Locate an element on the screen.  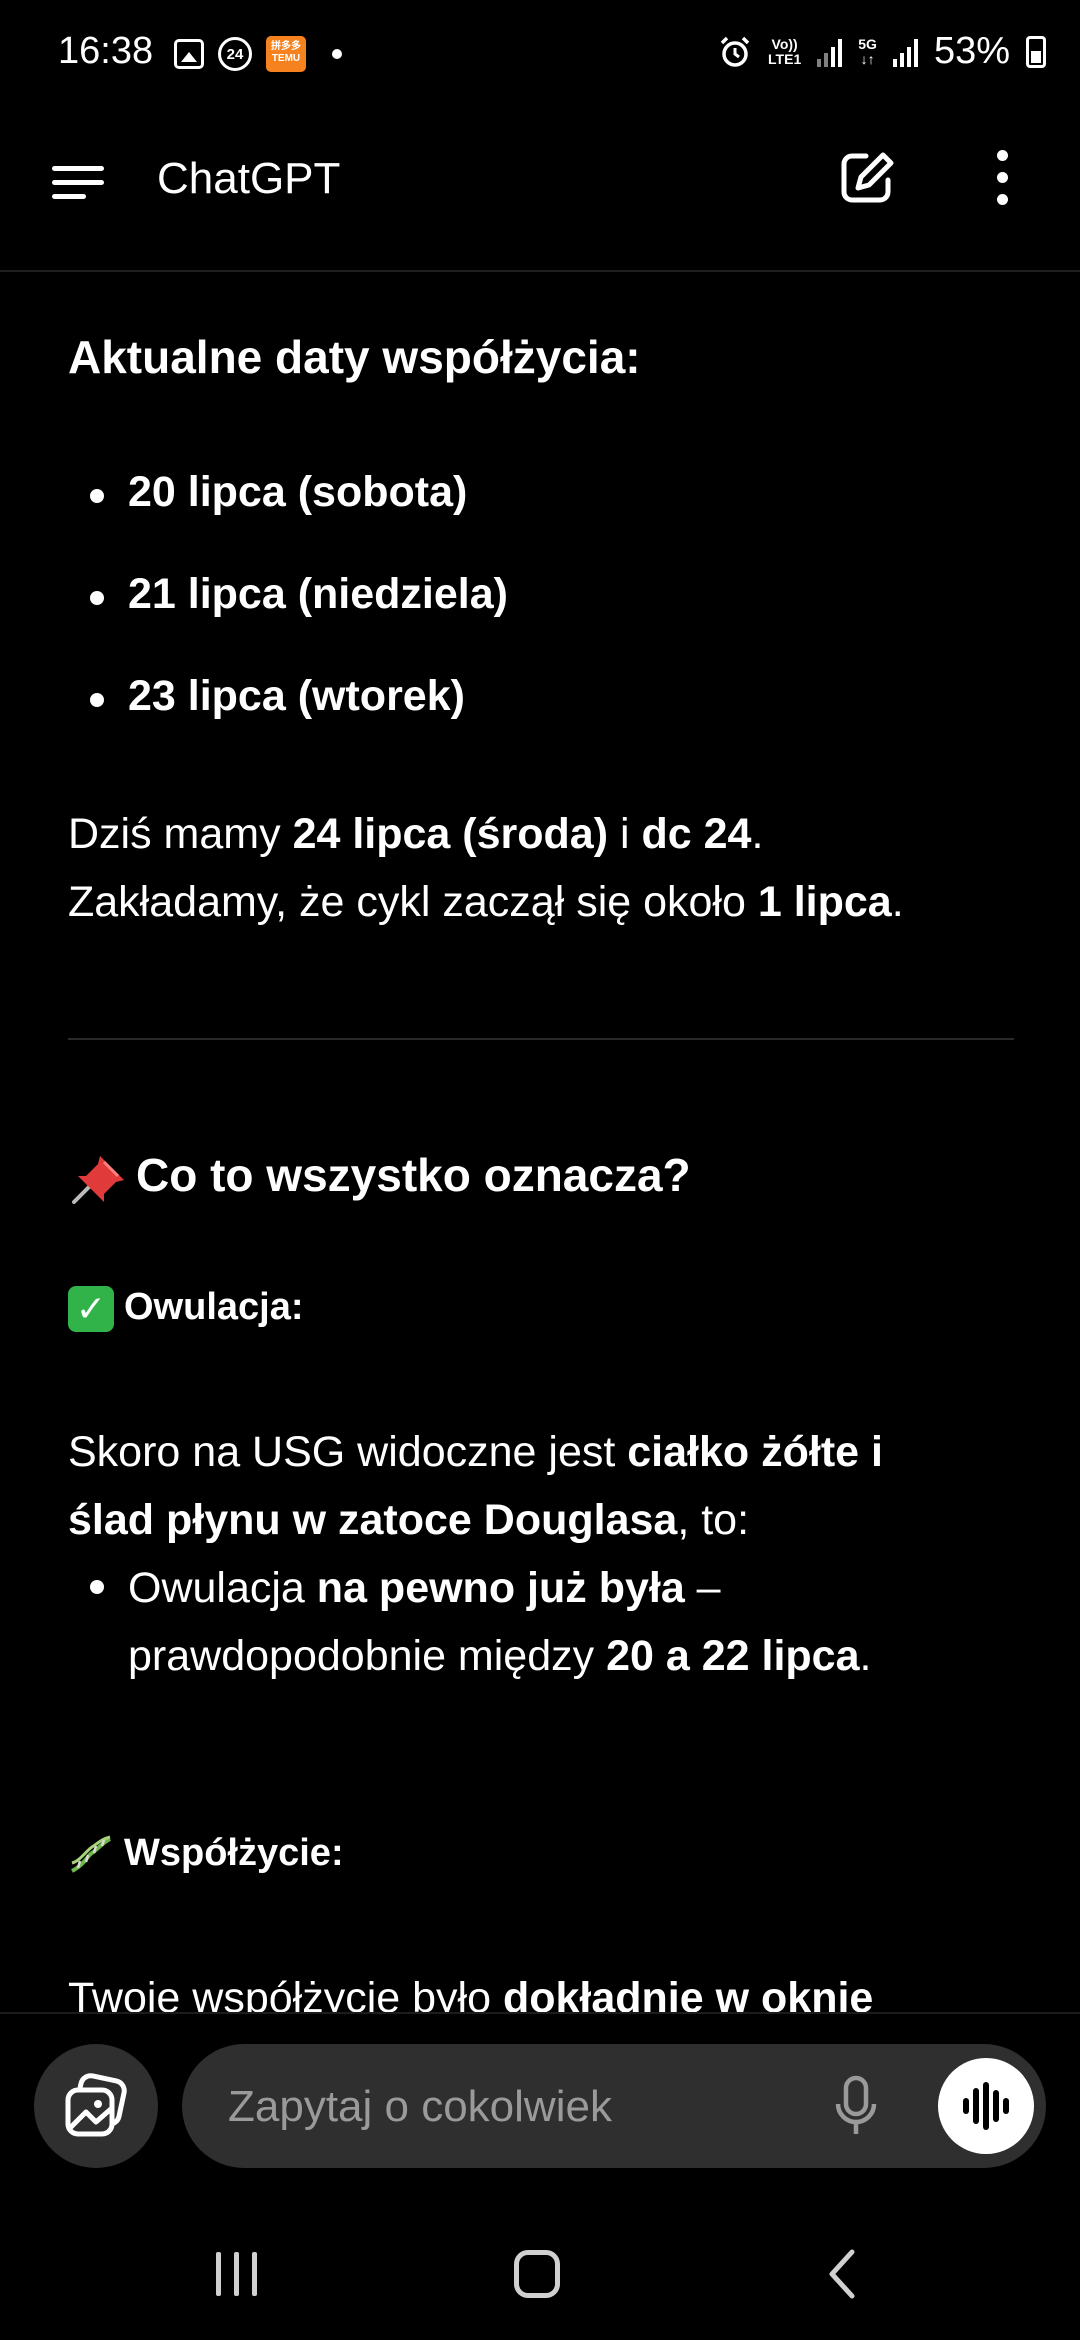
volte-indicator: Vo)) LTE1 is located at coordinates (785, 51).